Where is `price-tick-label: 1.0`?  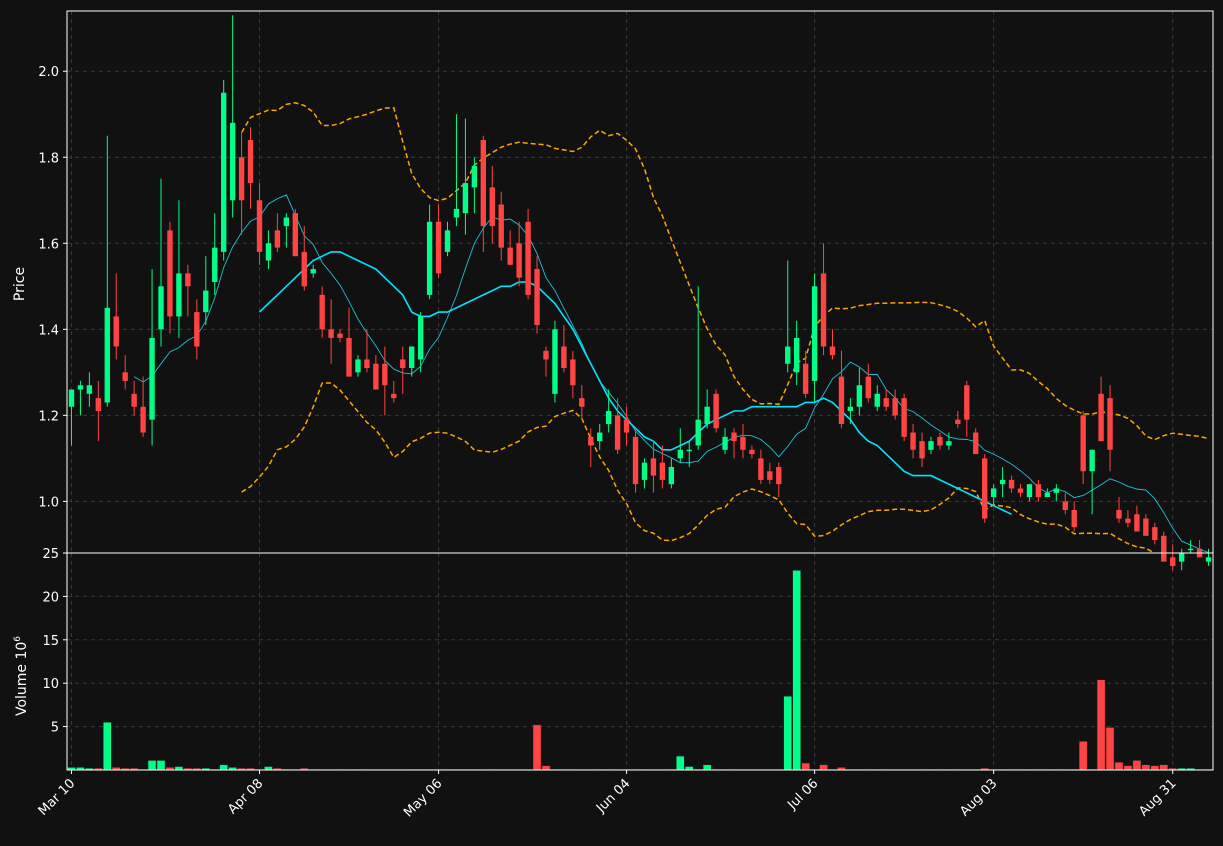
price-tick-label: 1.0 is located at coordinates (48, 502).